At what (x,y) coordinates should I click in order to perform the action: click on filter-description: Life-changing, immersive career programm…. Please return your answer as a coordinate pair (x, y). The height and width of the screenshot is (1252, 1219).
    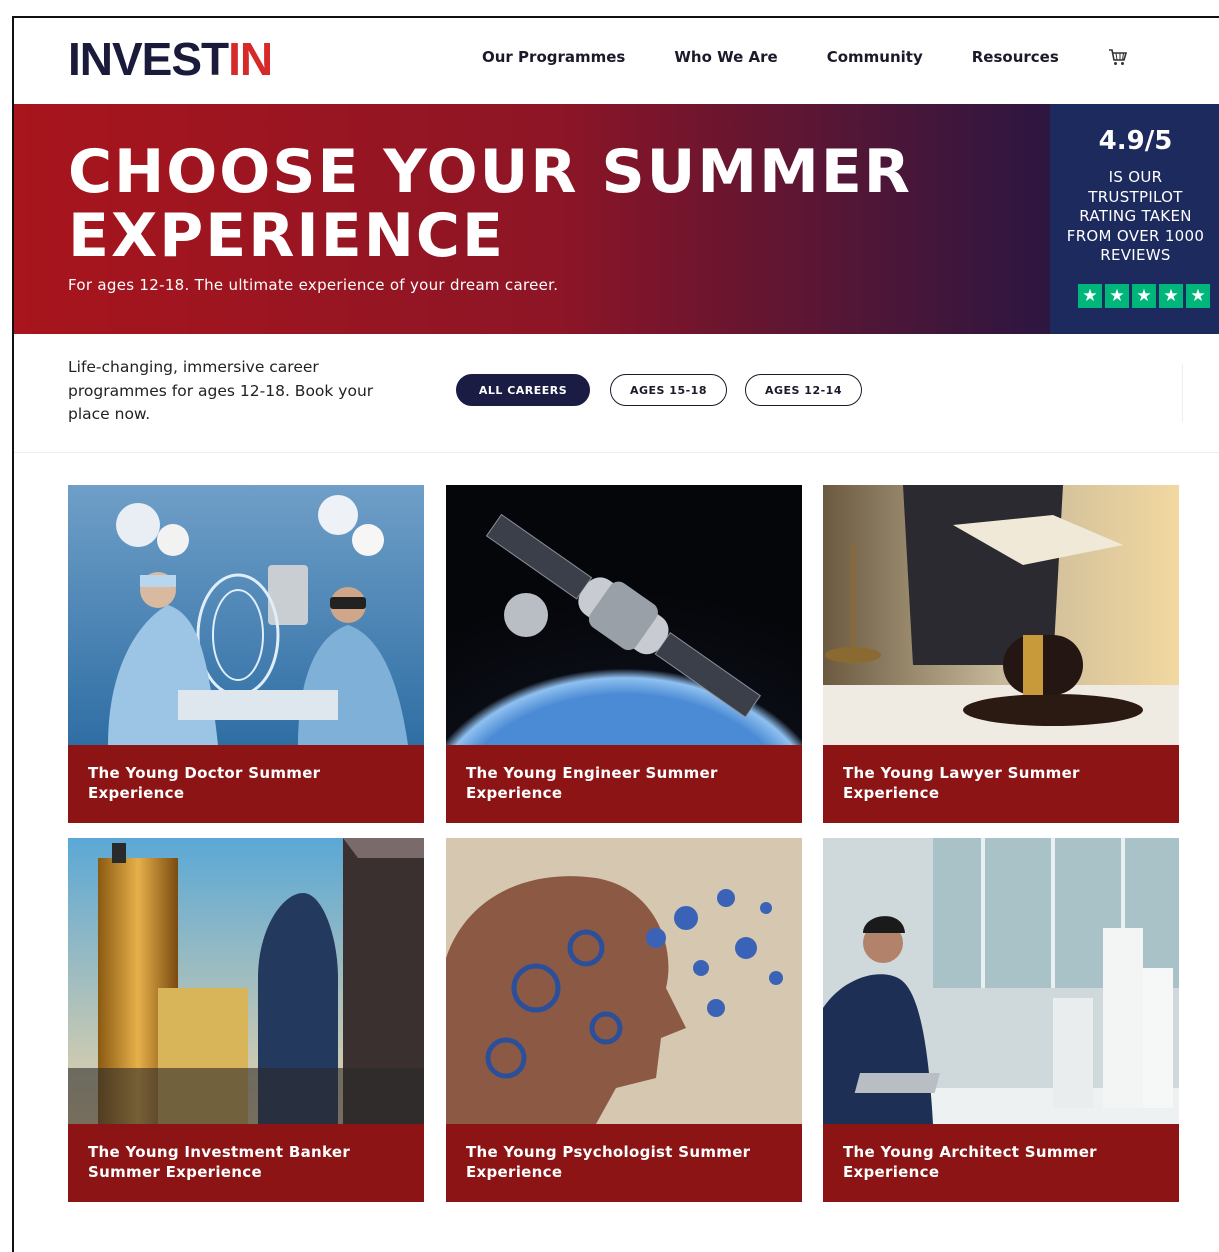
    Looking at the image, I should click on (221, 390).